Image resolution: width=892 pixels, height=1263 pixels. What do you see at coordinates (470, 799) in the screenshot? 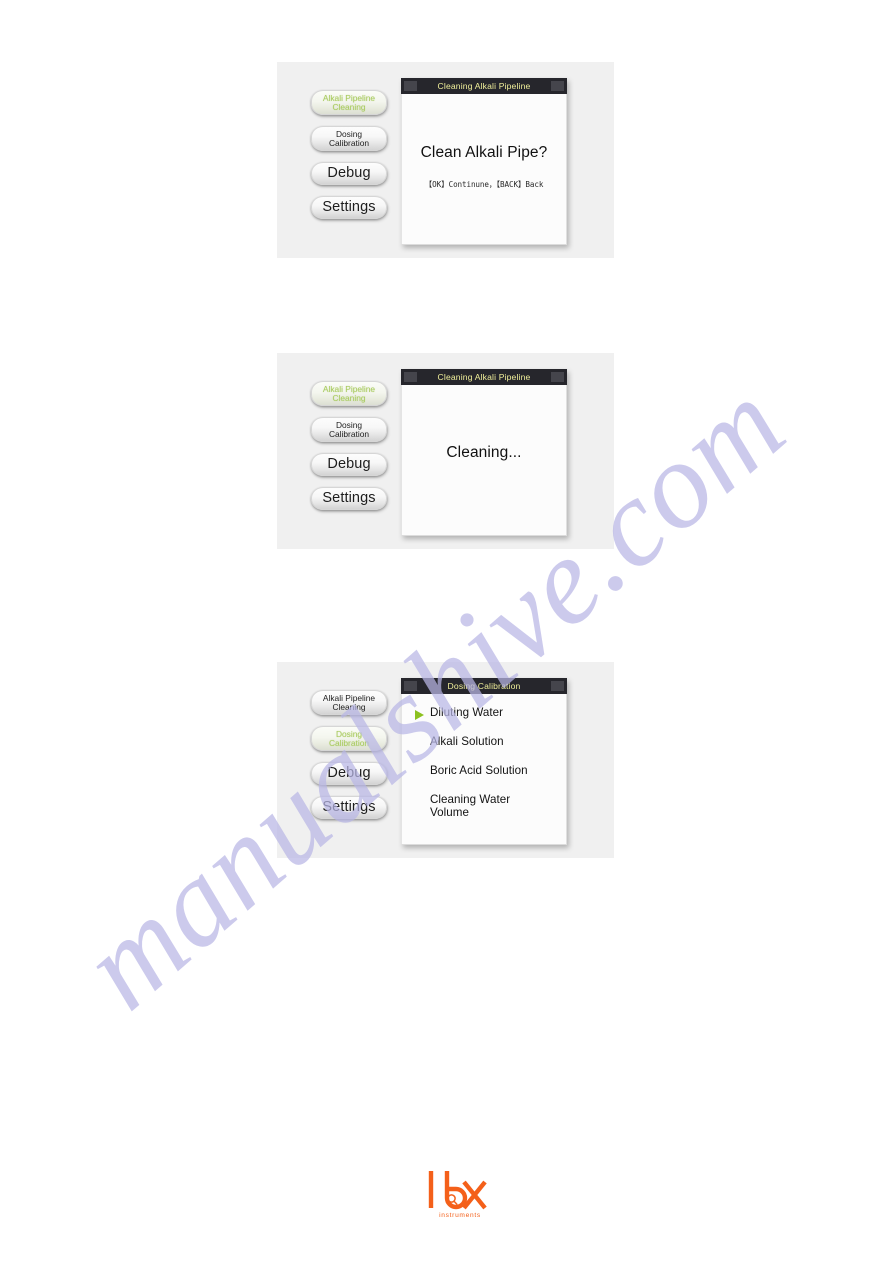
I see `menu-item-label: Cleaning Water` at bounding box center [470, 799].